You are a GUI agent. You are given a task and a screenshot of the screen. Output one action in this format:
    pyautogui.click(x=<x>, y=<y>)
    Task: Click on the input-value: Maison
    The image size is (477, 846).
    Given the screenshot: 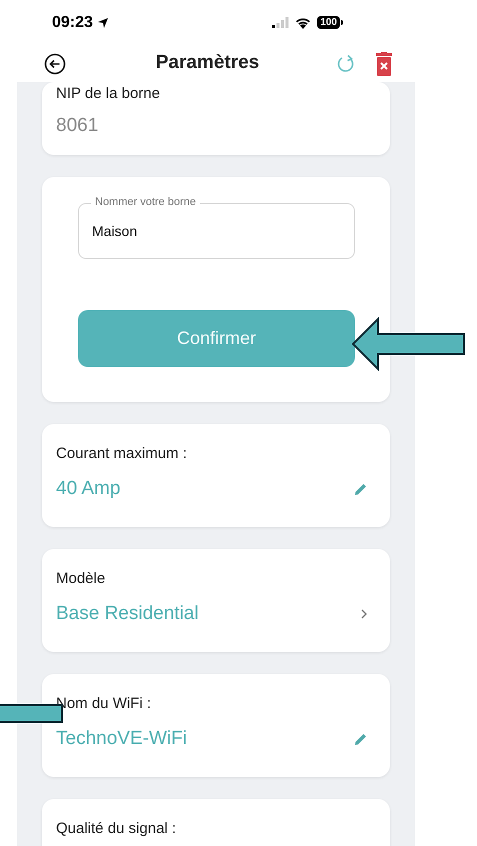 What is the action you would take?
    pyautogui.click(x=115, y=231)
    